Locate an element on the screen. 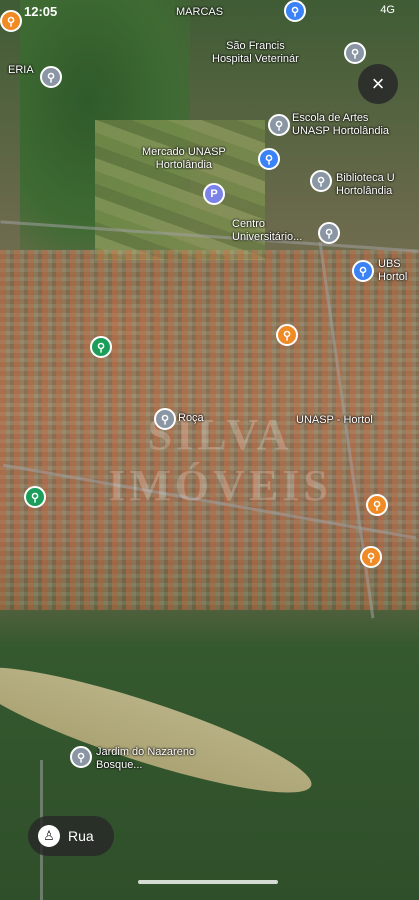  pegman-icon: ♙ is located at coordinates (49, 836).